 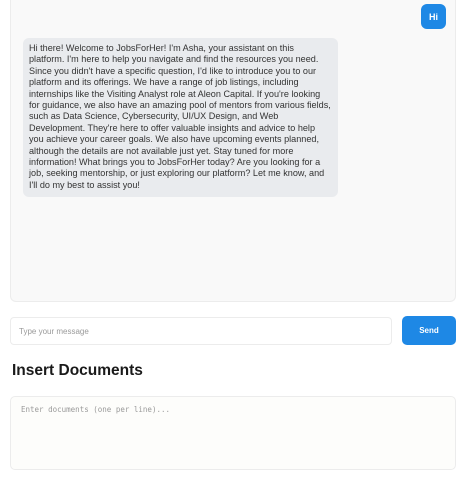 I want to click on user-message-bubble: Hi, so click(x=433, y=16).